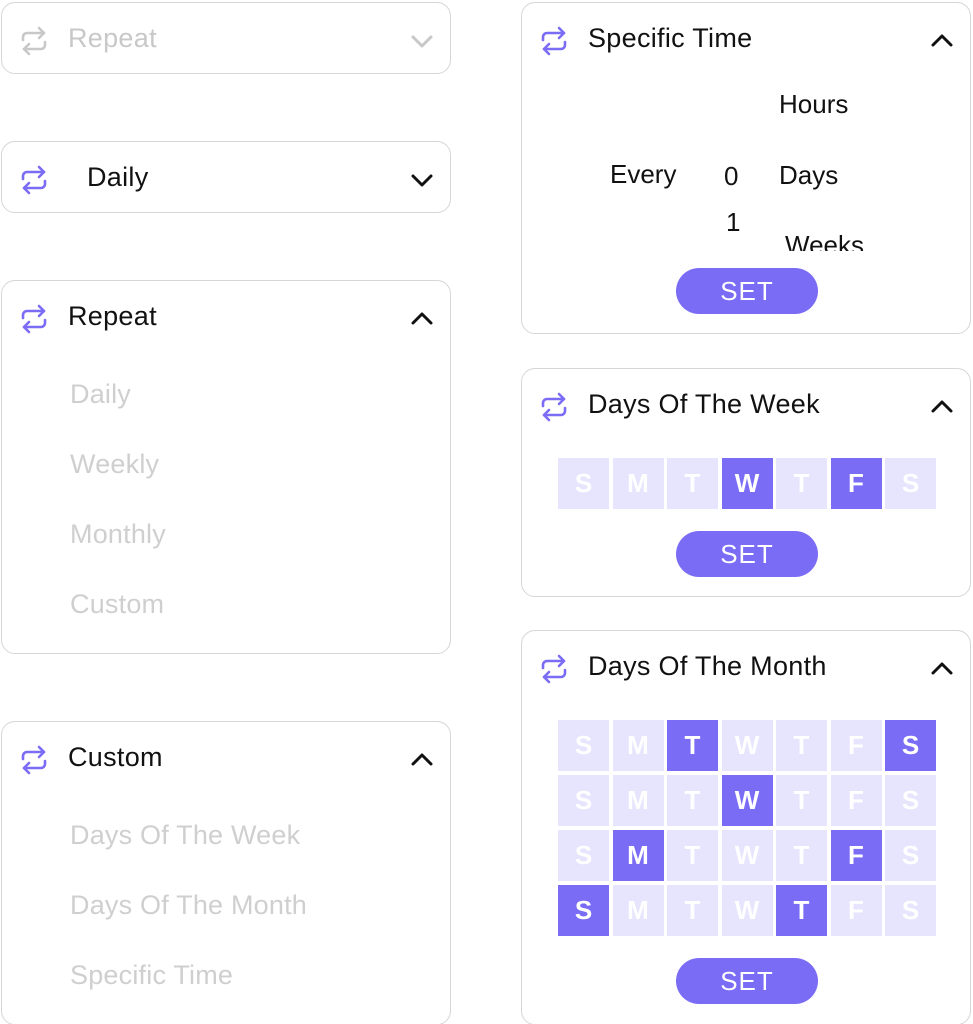  I want to click on number-wheel-item: 0, so click(731, 176).